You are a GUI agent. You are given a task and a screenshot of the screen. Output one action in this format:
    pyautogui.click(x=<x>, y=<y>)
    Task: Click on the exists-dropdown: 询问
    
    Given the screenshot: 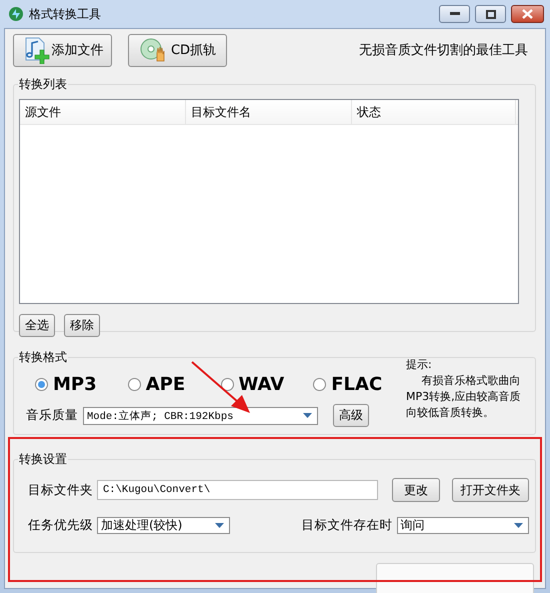 What is the action you would take?
    pyautogui.click(x=462, y=525)
    